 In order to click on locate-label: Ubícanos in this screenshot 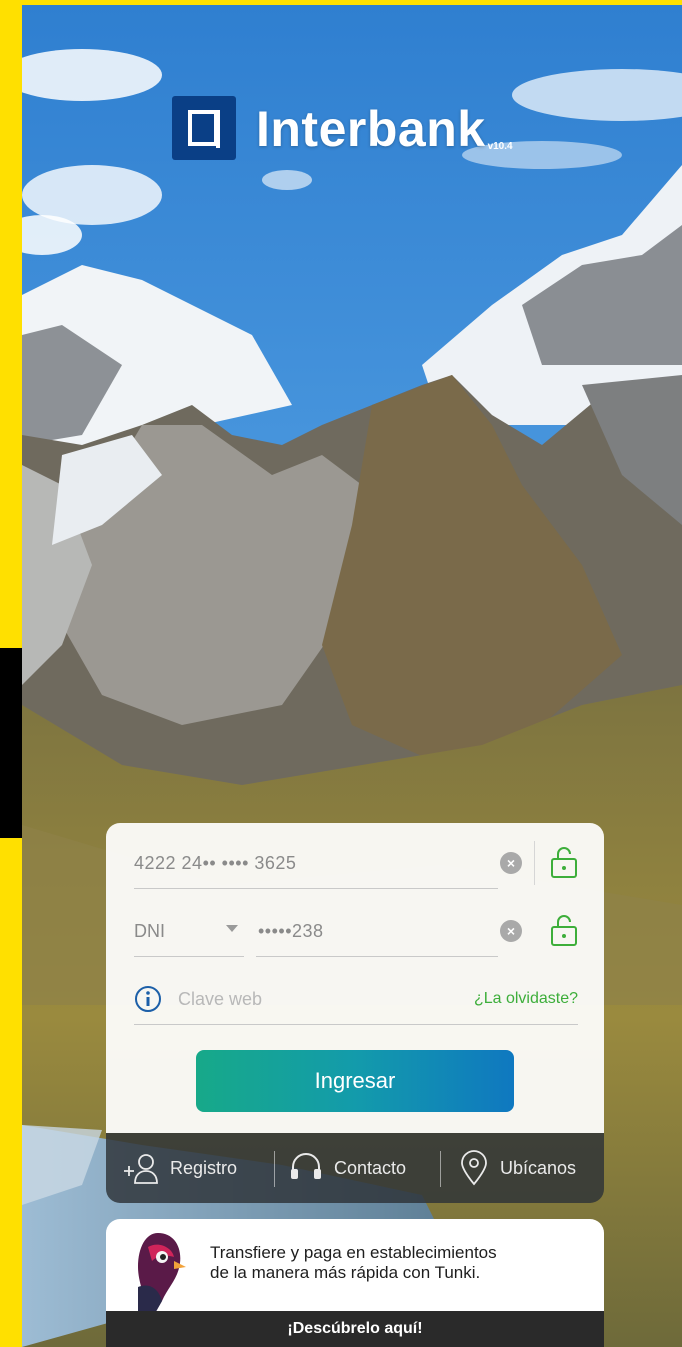, I will do `click(538, 1167)`.